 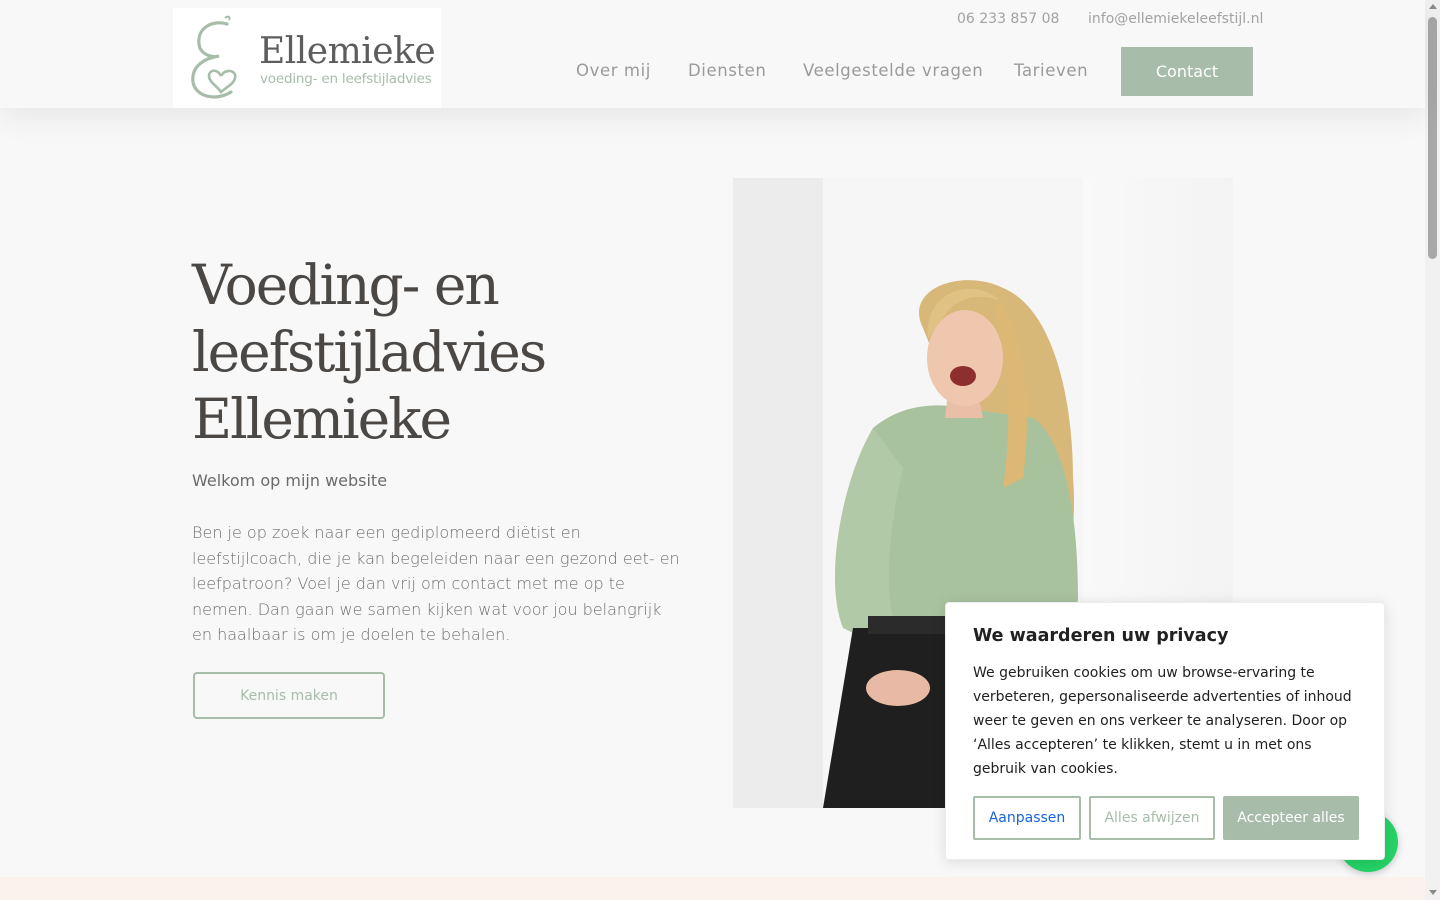 What do you see at coordinates (1101, 636) in the screenshot?
I see `cookie-title: We waarderen uw privacy` at bounding box center [1101, 636].